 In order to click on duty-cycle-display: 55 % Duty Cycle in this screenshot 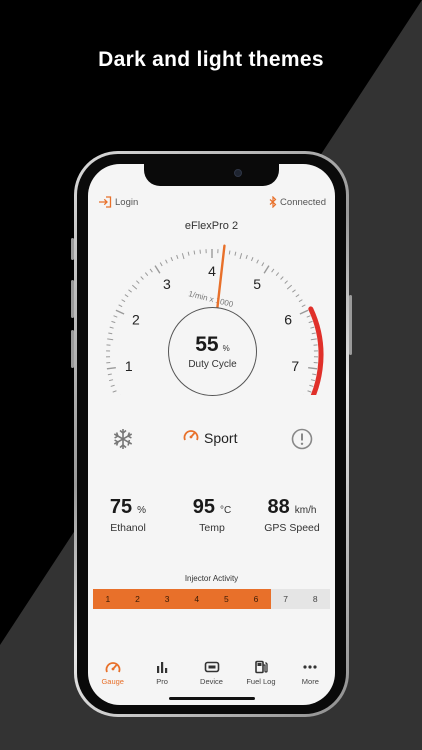, I will do `click(212, 351)`.